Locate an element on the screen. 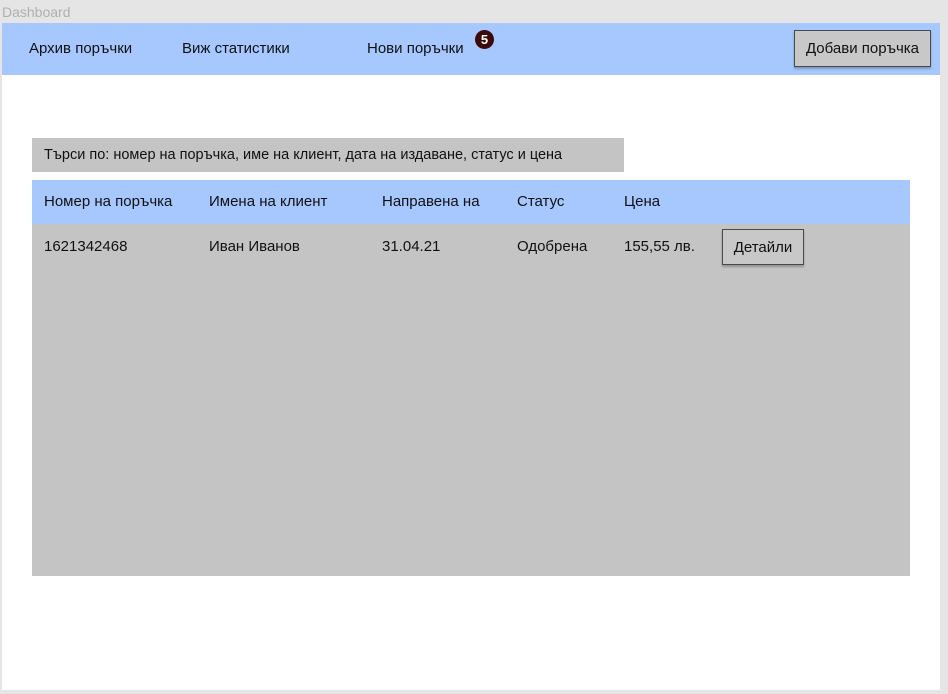 This screenshot has height=694, width=948. add-order-button: Добави поръчка is located at coordinates (862, 48).